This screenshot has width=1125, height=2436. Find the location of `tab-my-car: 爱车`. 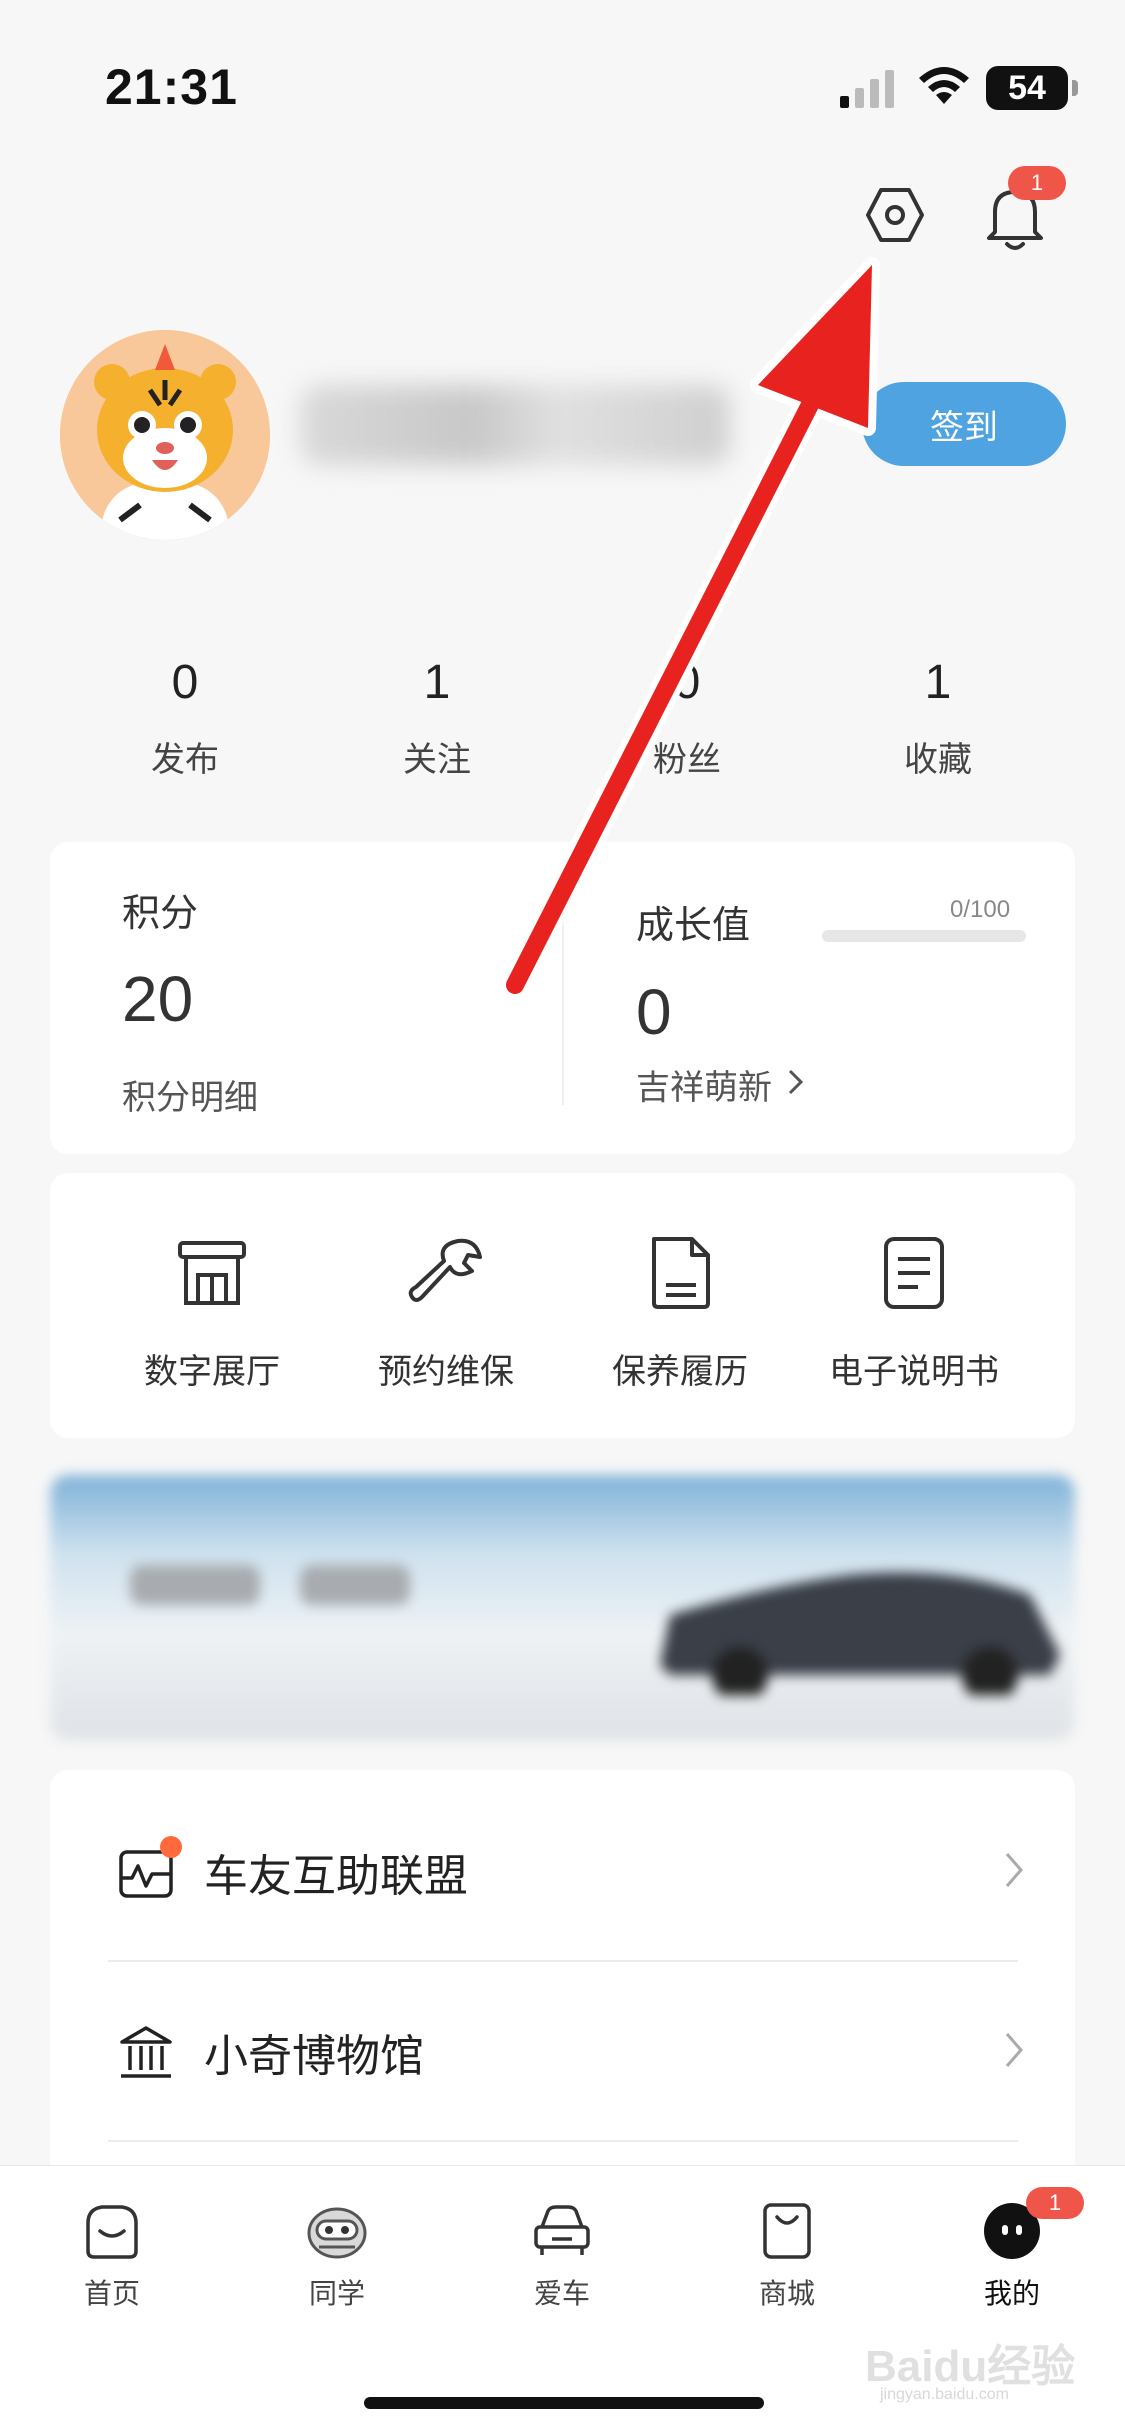

tab-my-car: 爱车 is located at coordinates (562, 2254).